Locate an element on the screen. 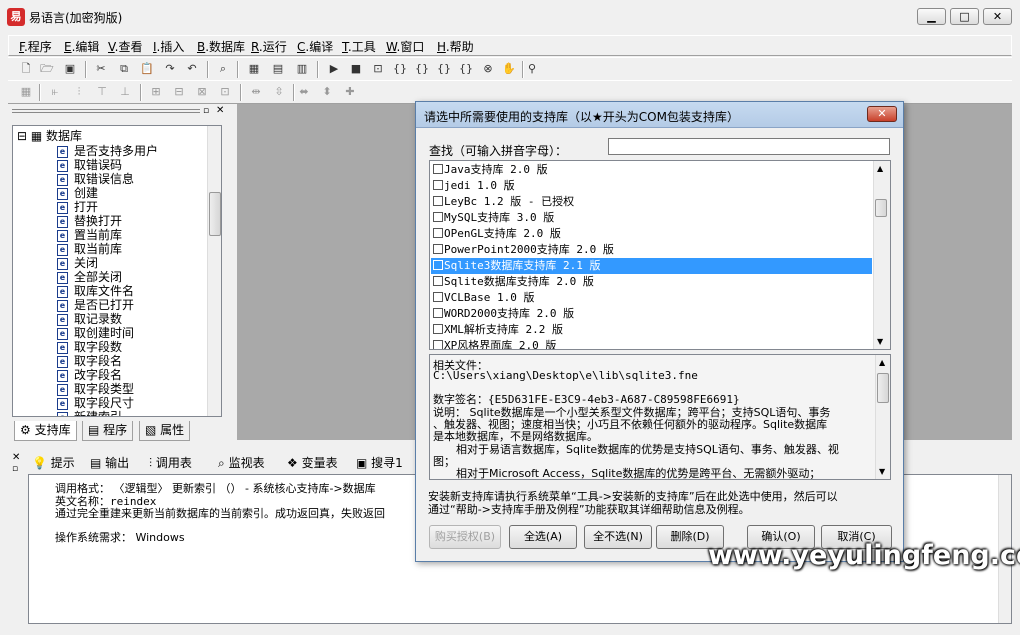  bottom-close-icon: ✕ is located at coordinates (16, 457).